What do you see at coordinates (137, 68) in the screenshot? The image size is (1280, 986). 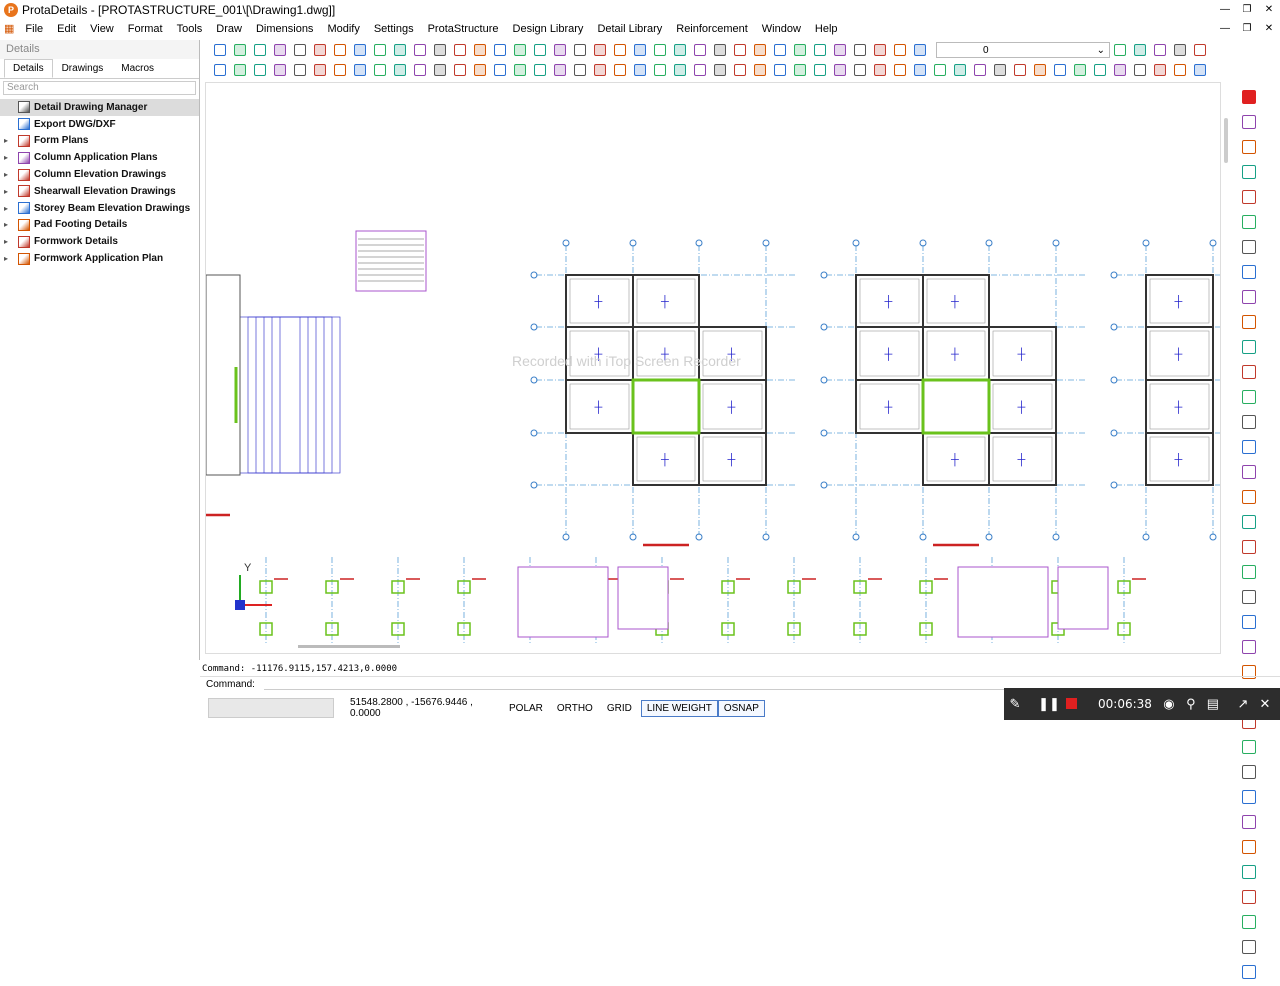 I see `tab-macros: Macros` at bounding box center [137, 68].